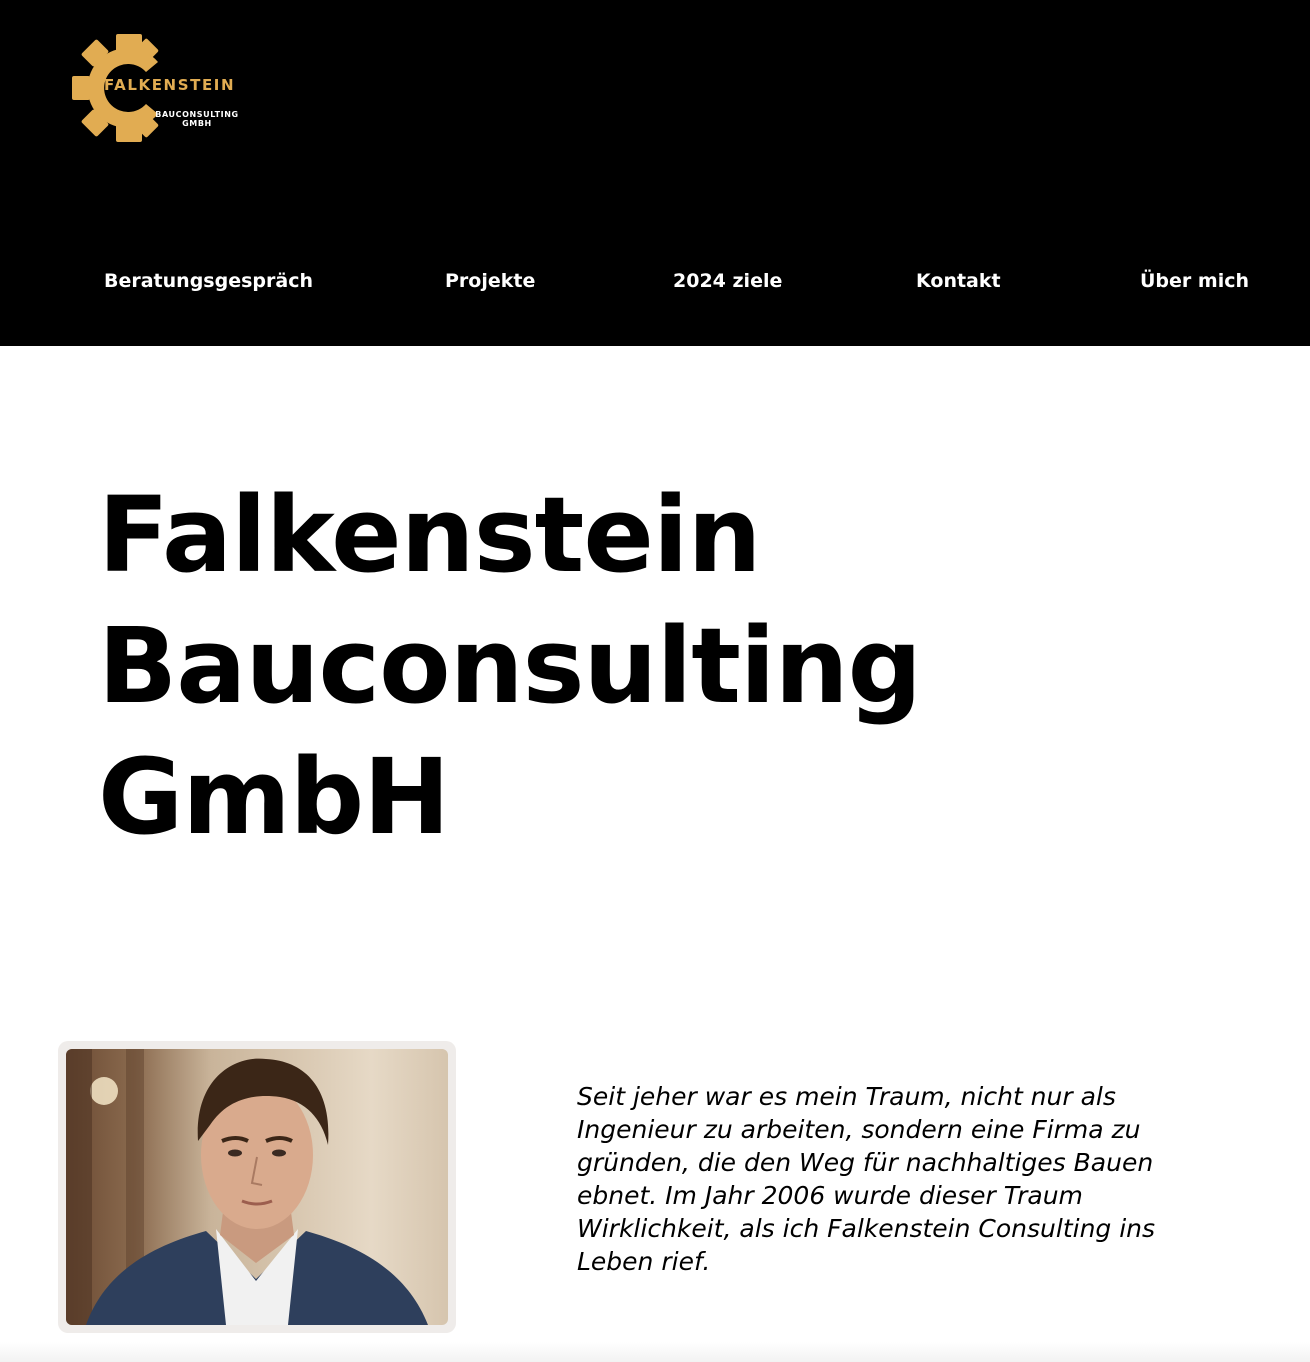 The width and height of the screenshot is (1310, 1362). I want to click on page-title-line-2: Bauconsulting, so click(510, 666).